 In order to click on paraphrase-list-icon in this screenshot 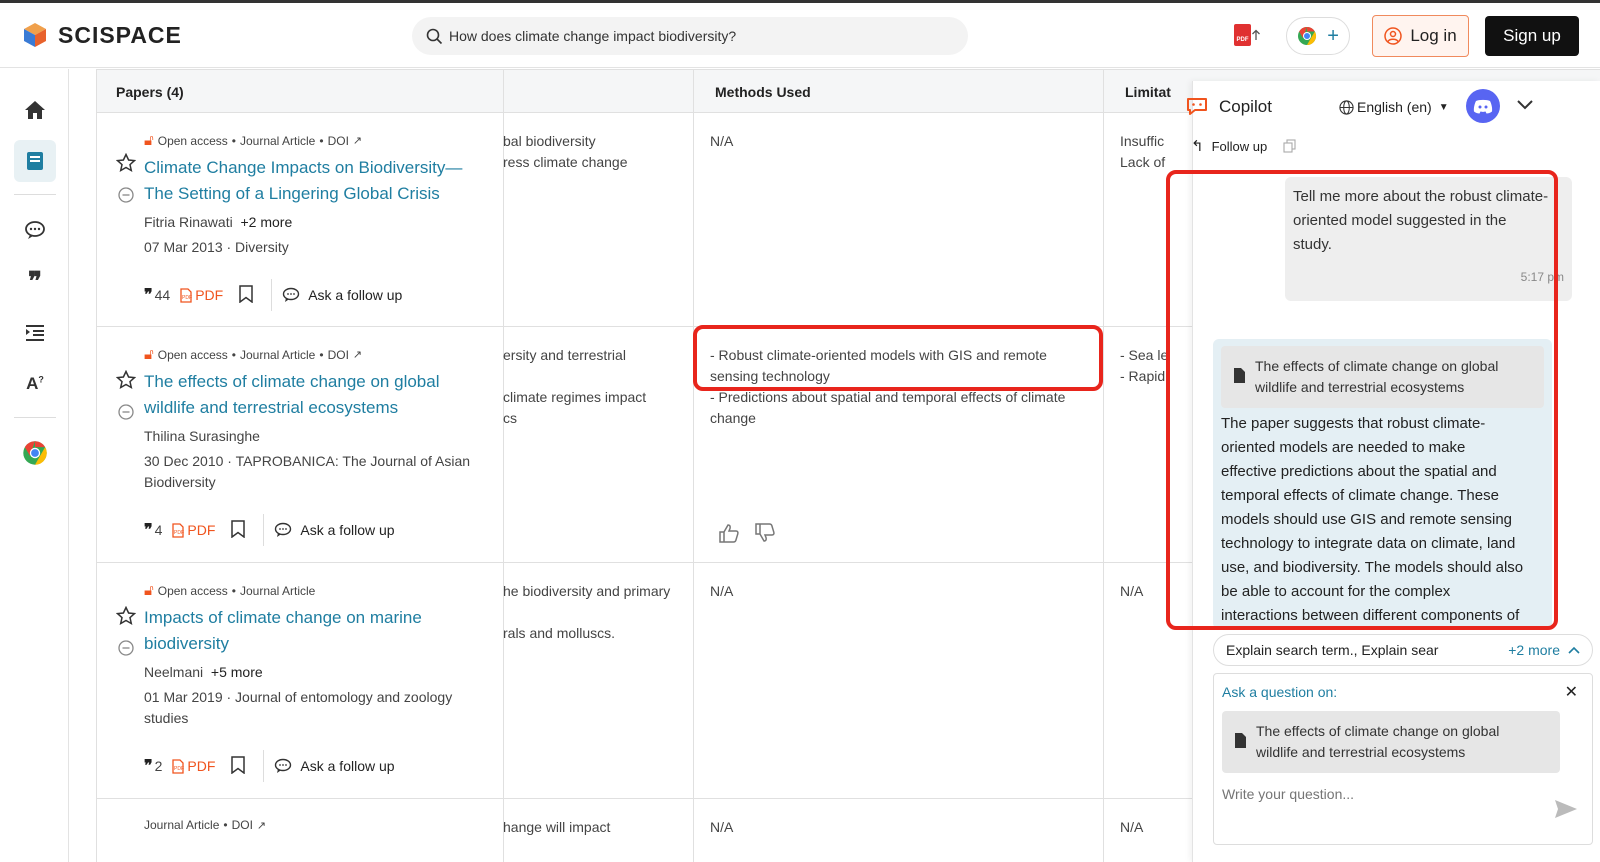, I will do `click(35, 333)`.